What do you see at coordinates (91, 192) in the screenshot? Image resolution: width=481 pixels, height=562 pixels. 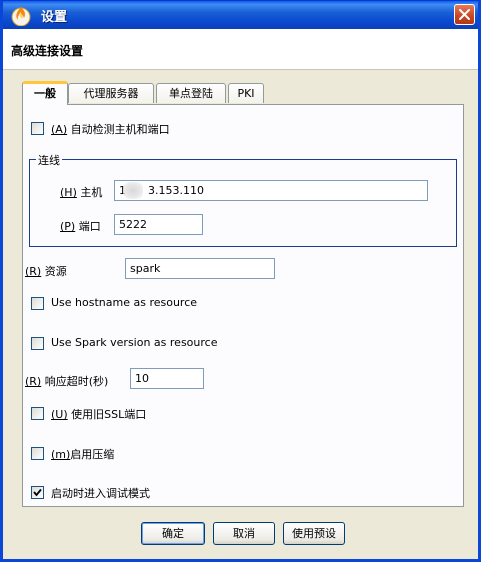 I see `host-text: 主机` at bounding box center [91, 192].